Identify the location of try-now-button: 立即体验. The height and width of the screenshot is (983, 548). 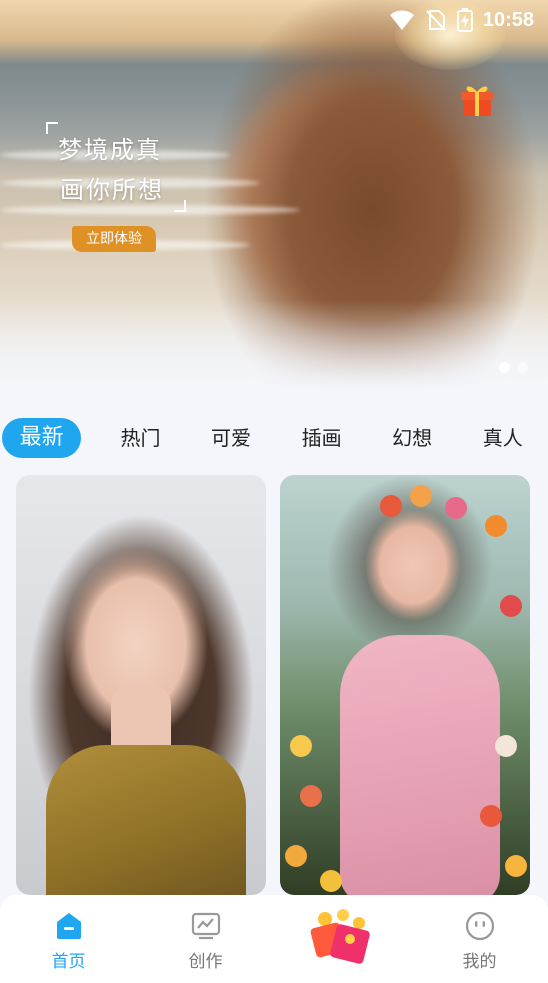
(114, 239).